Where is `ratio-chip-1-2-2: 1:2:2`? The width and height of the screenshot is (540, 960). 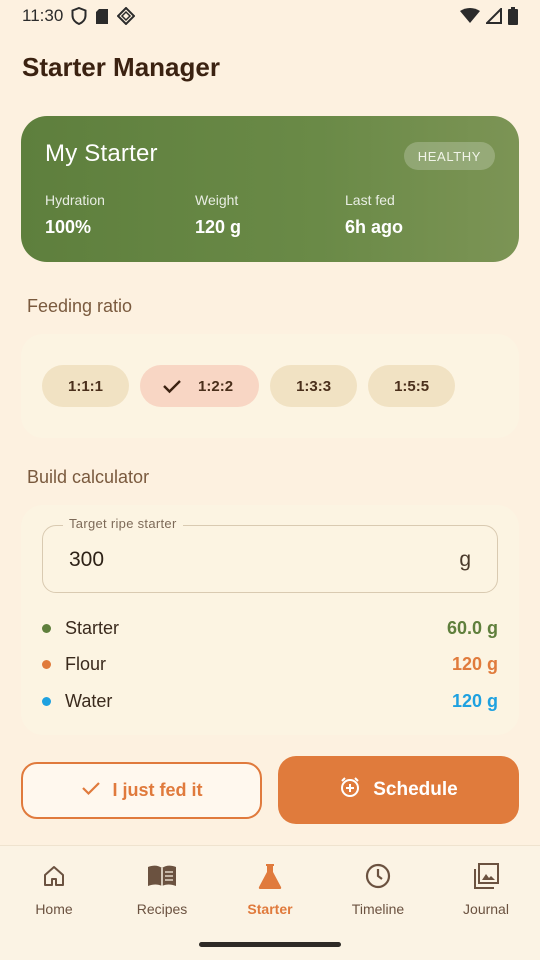 ratio-chip-1-2-2: 1:2:2 is located at coordinates (200, 386).